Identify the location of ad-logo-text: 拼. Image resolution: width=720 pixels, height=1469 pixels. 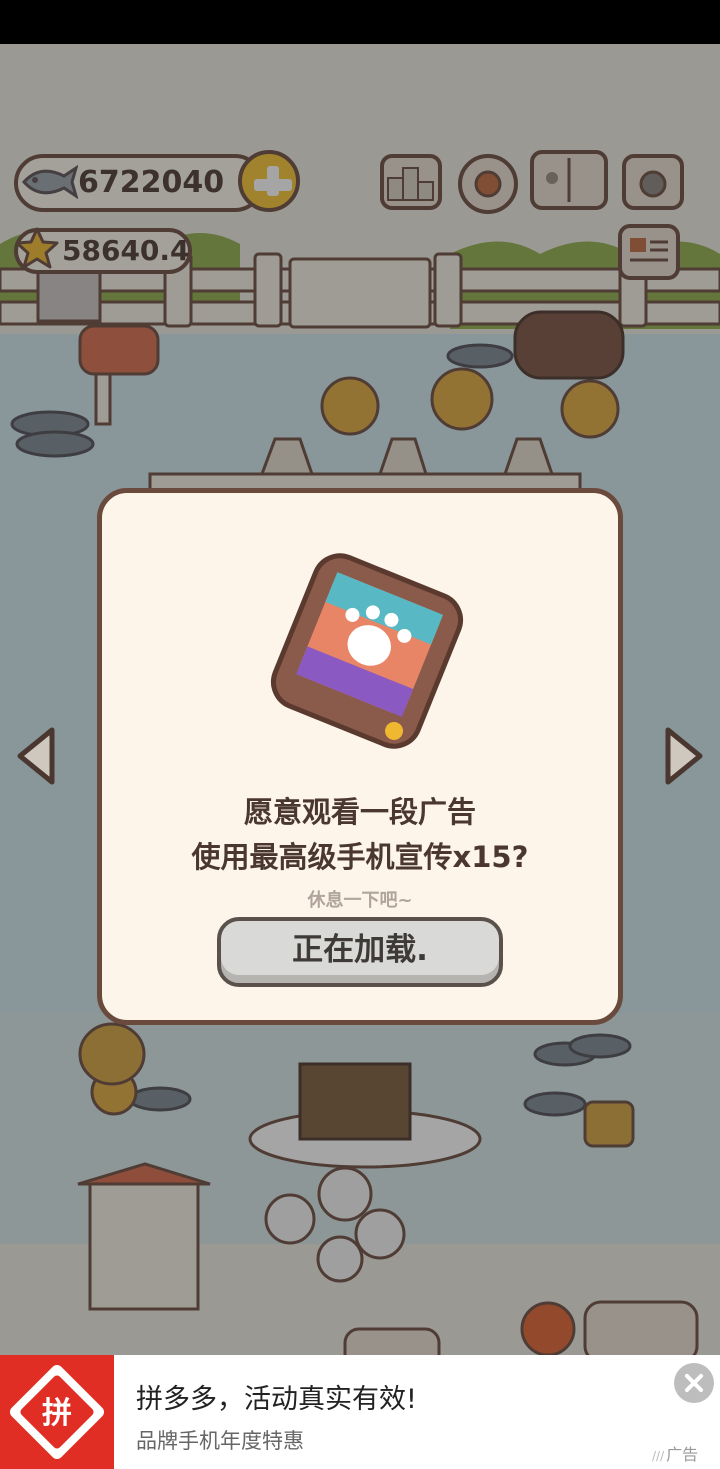
(57, 1413).